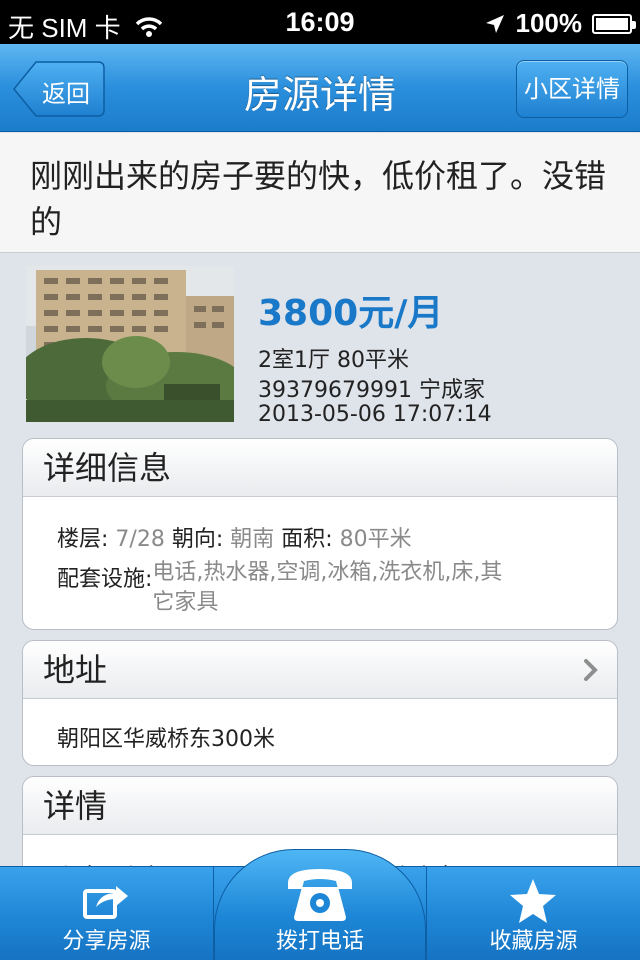 This screenshot has height=960, width=640. What do you see at coordinates (327, 588) in the screenshot?
I see `facilities-value: 电话,热水器,空调,冰箱,洗衣机,床,其 它家具` at bounding box center [327, 588].